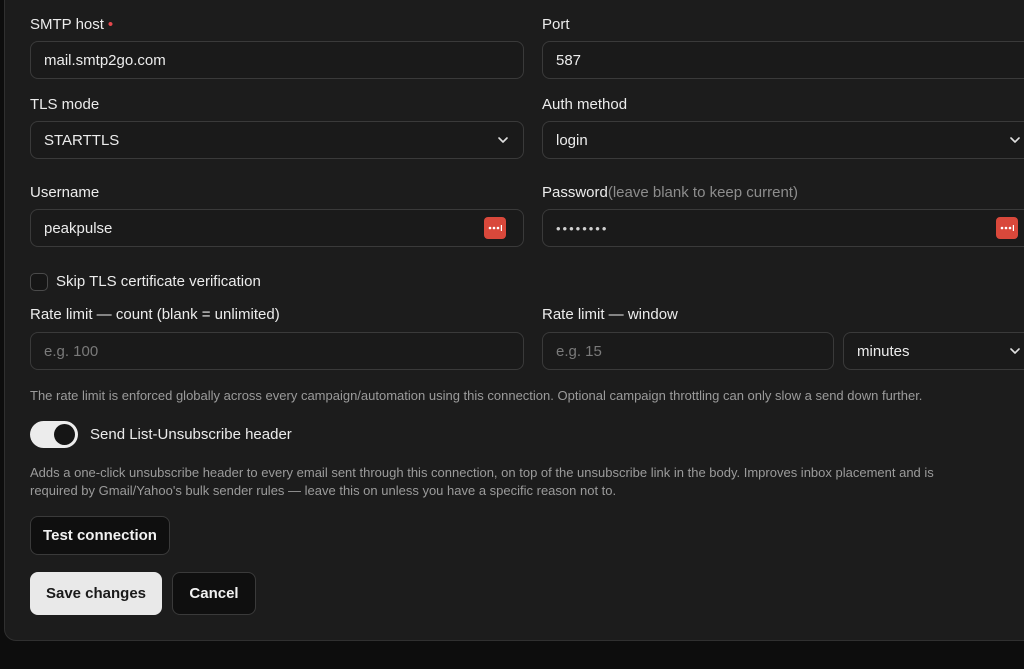 The image size is (1024, 669). Describe the element at coordinates (277, 140) in the screenshot. I see `tls-mode-select: STARTTLS` at that location.